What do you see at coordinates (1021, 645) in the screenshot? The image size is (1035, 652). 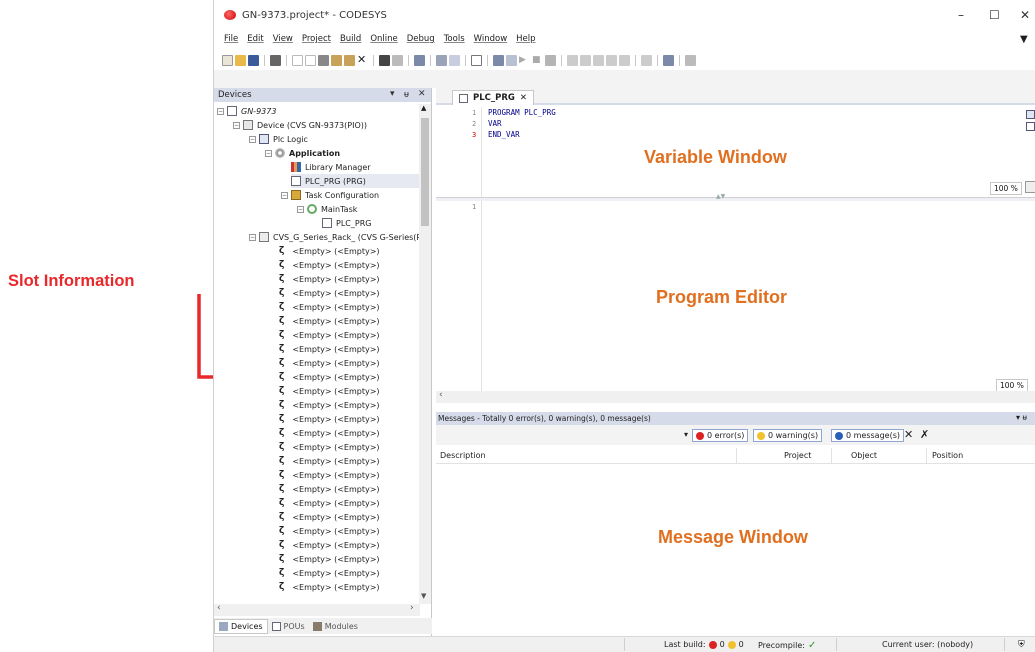 I see `shield-icon: ⛨` at bounding box center [1021, 645].